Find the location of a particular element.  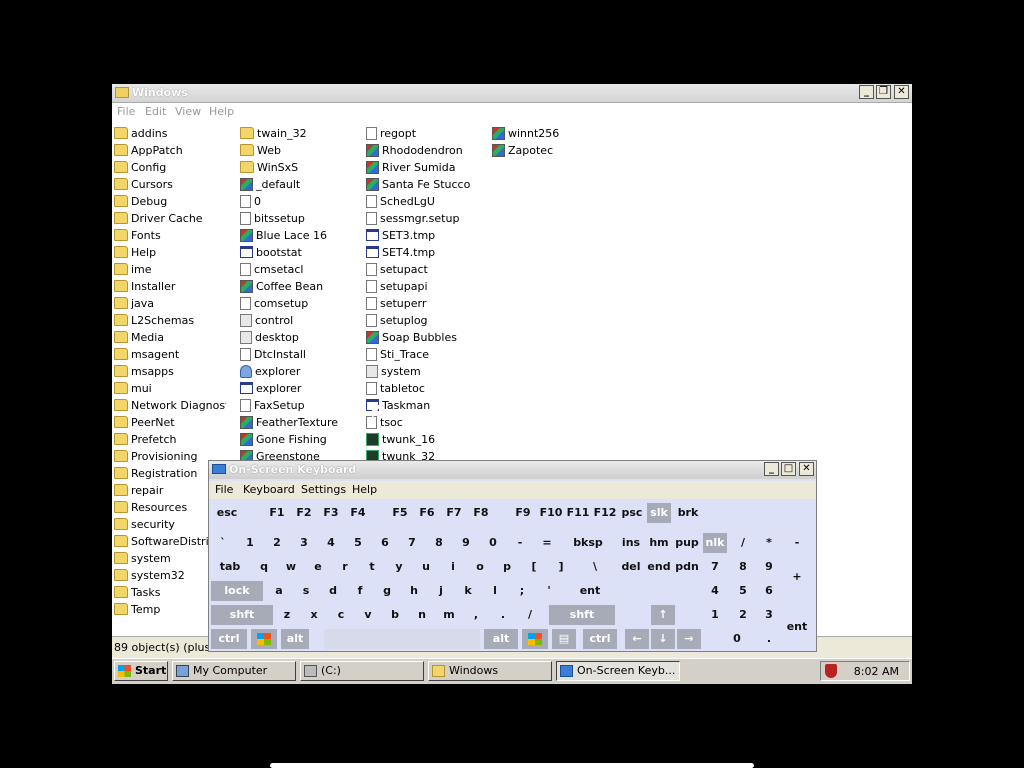

file-item: L2Schemas is located at coordinates (170, 320).